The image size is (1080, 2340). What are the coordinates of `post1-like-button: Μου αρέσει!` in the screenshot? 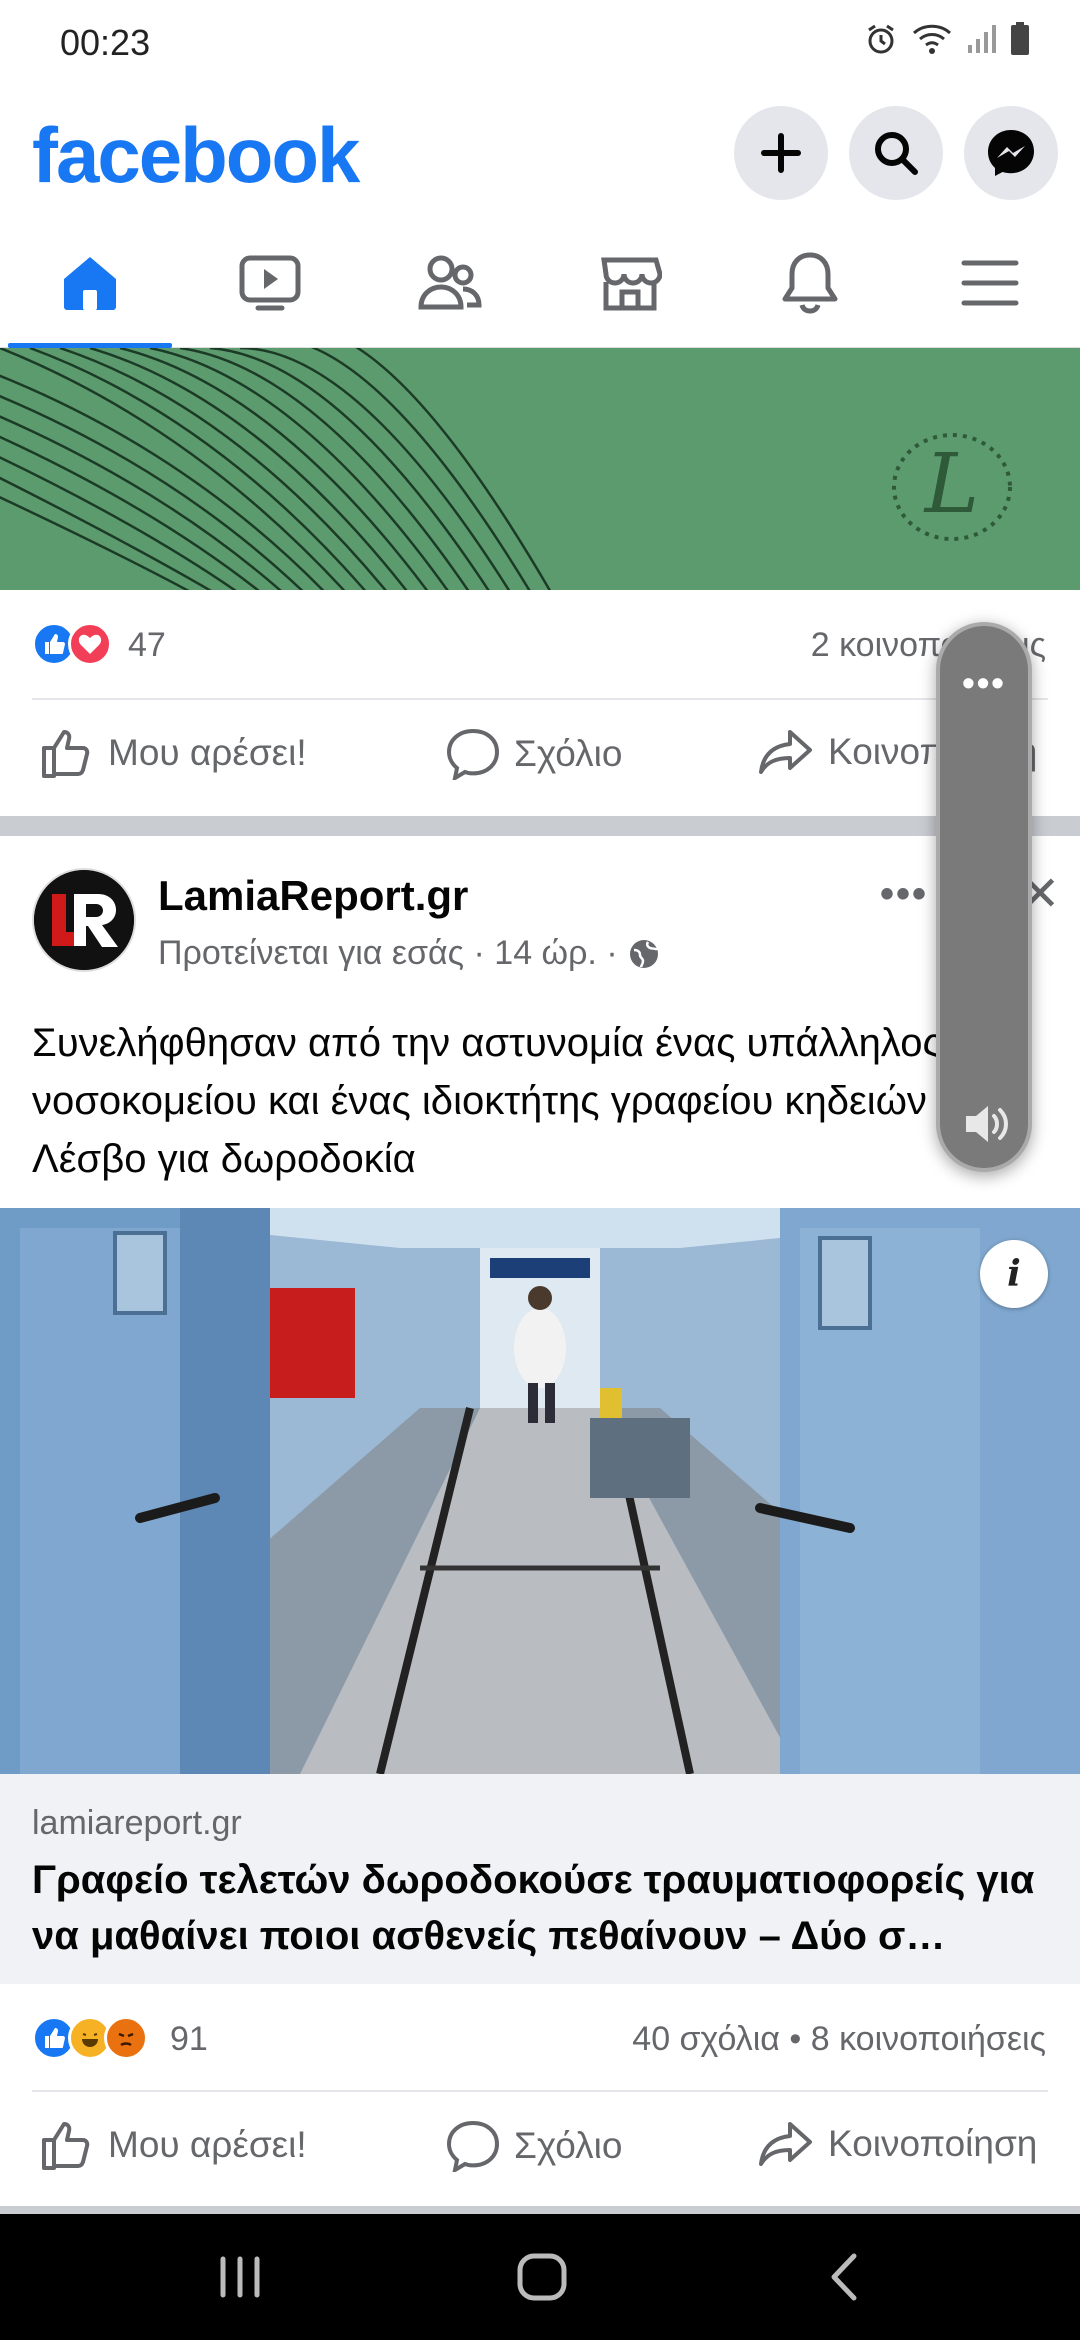 It's located at (173, 753).